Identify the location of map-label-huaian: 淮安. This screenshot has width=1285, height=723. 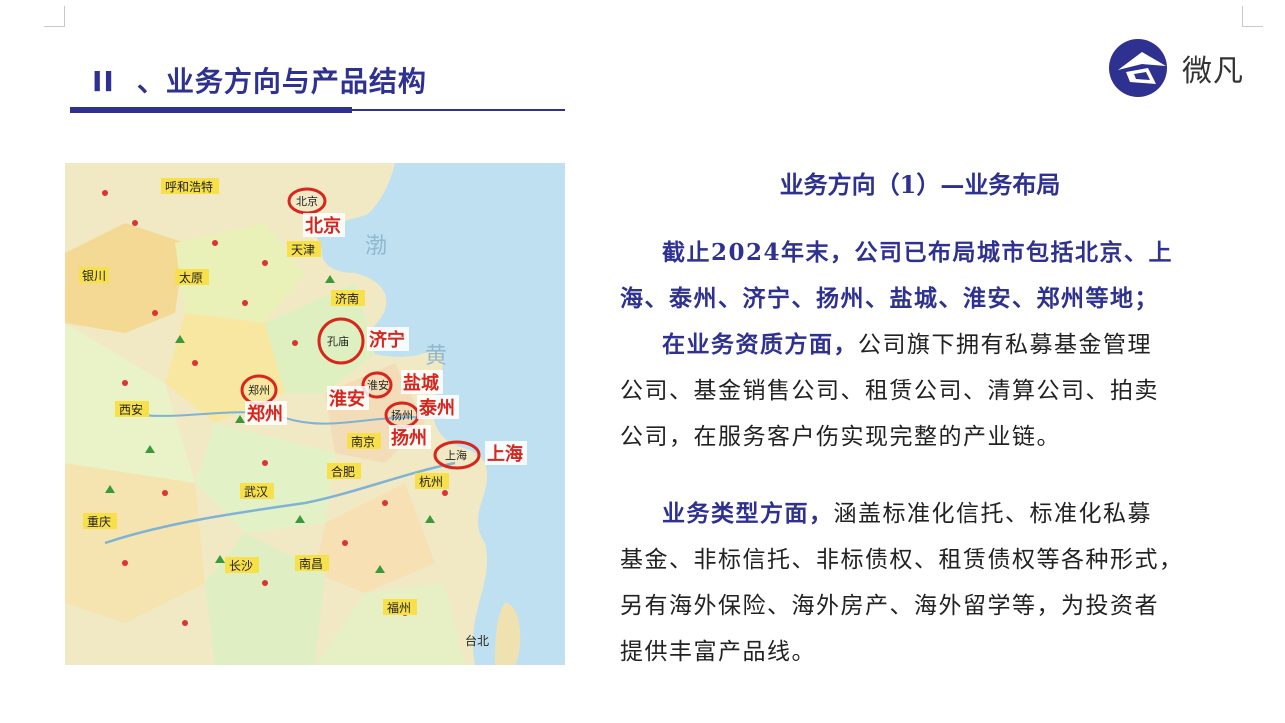
(347, 399).